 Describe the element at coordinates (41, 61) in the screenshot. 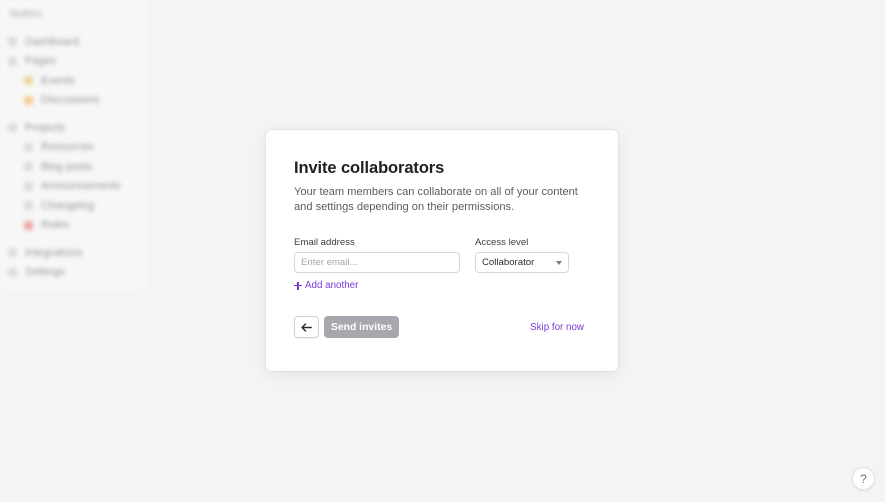

I see `sidebar-item-label: Pages` at that location.